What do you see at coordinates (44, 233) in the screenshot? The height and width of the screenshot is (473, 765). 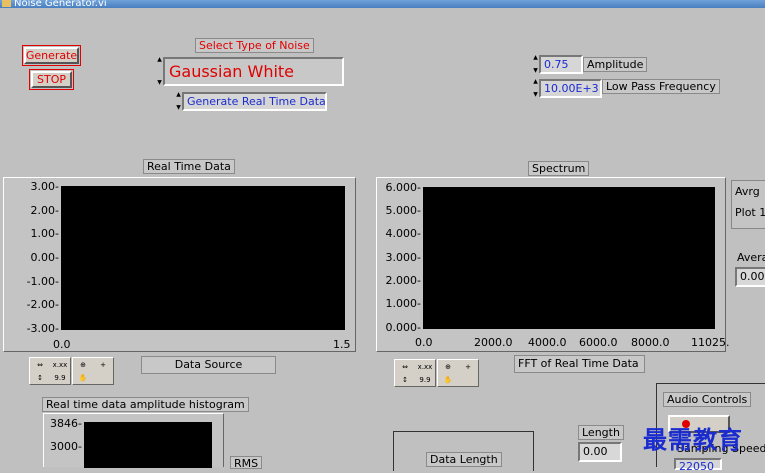 I see `y-tick: 1.00-` at bounding box center [44, 233].